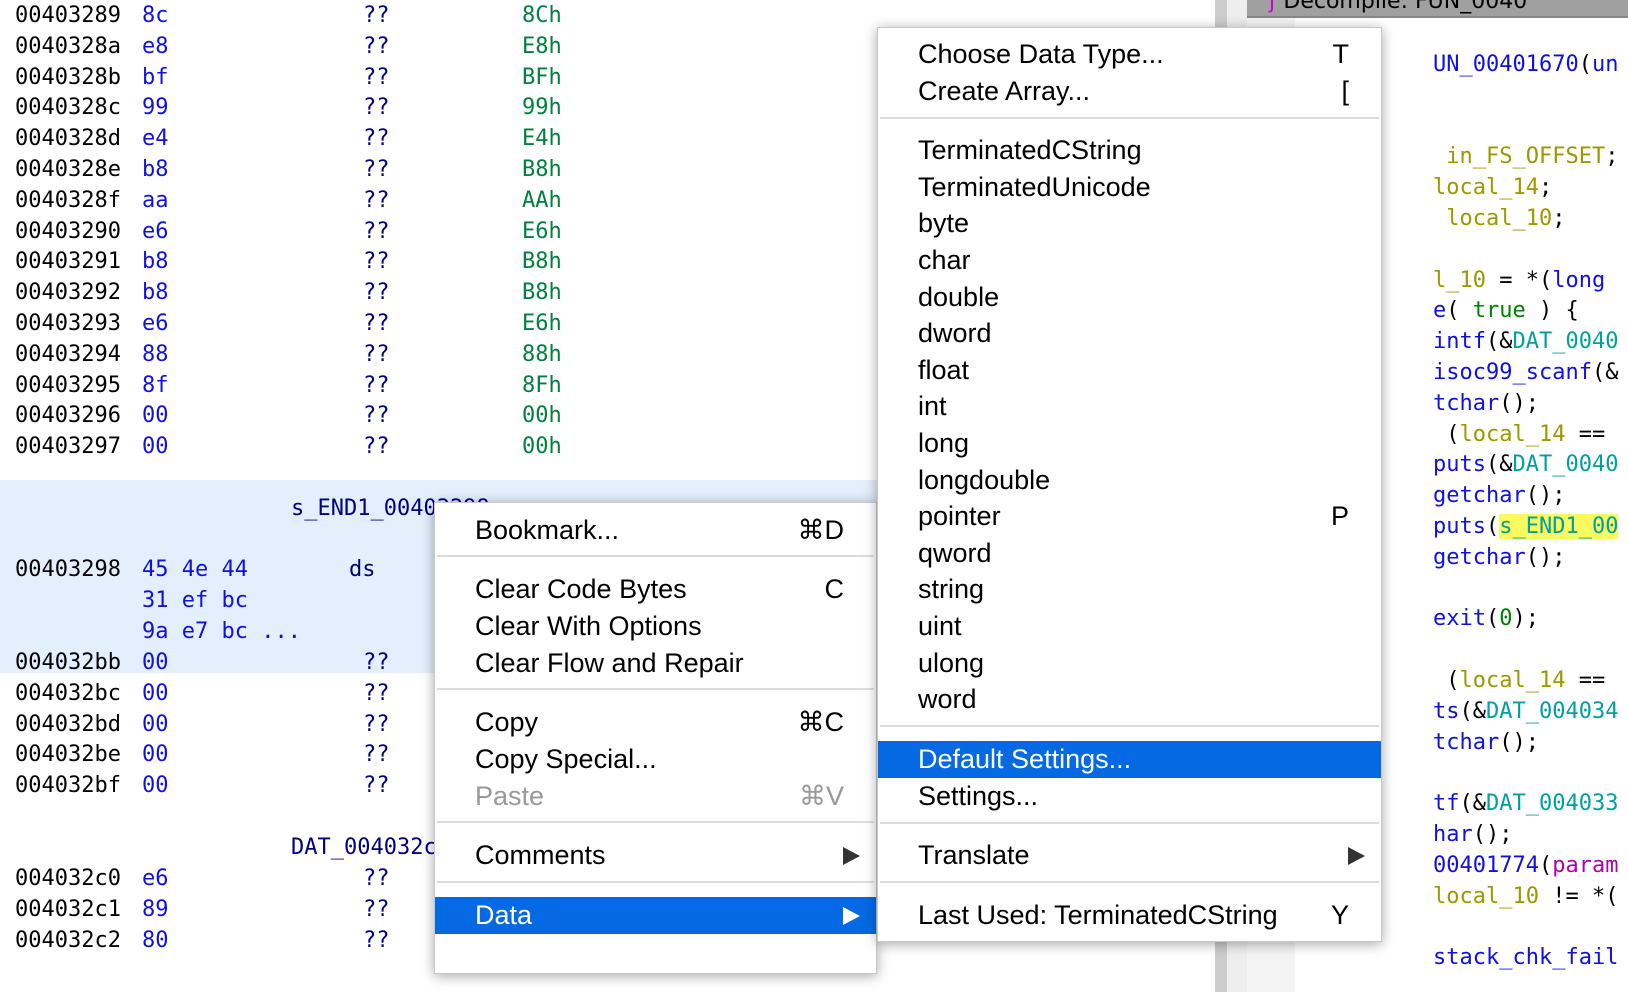 Image resolution: width=1628 pixels, height=992 pixels. I want to click on code-token: param, so click(1585, 865).